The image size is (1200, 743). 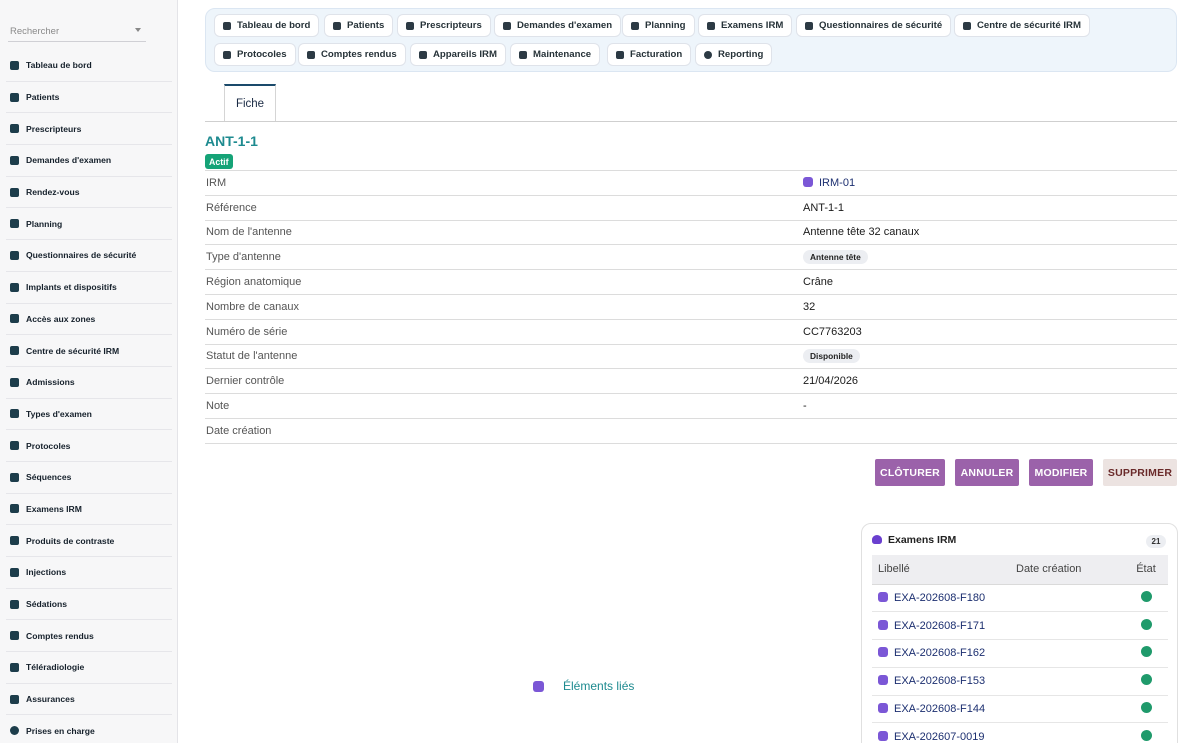 What do you see at coordinates (881, 25) in the screenshot?
I see `tab-label: Questionnaires de sécurité` at bounding box center [881, 25].